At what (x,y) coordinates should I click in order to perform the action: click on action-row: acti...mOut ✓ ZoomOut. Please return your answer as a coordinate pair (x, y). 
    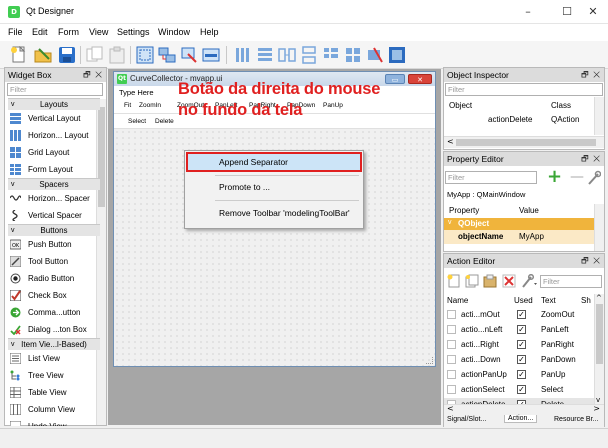
    Looking at the image, I should click on (519, 315).